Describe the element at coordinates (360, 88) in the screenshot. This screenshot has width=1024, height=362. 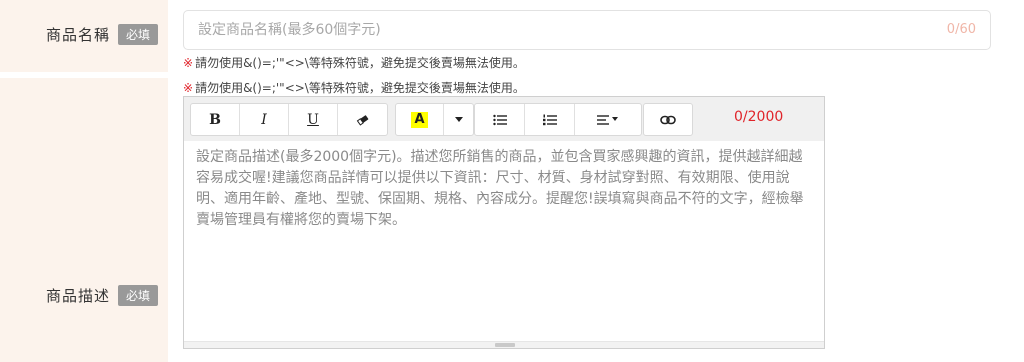
I see `product-description-warning-text: 請勿使用&()=;'"<>\等特殊符號，避免提交後賣場無法使用。` at that location.